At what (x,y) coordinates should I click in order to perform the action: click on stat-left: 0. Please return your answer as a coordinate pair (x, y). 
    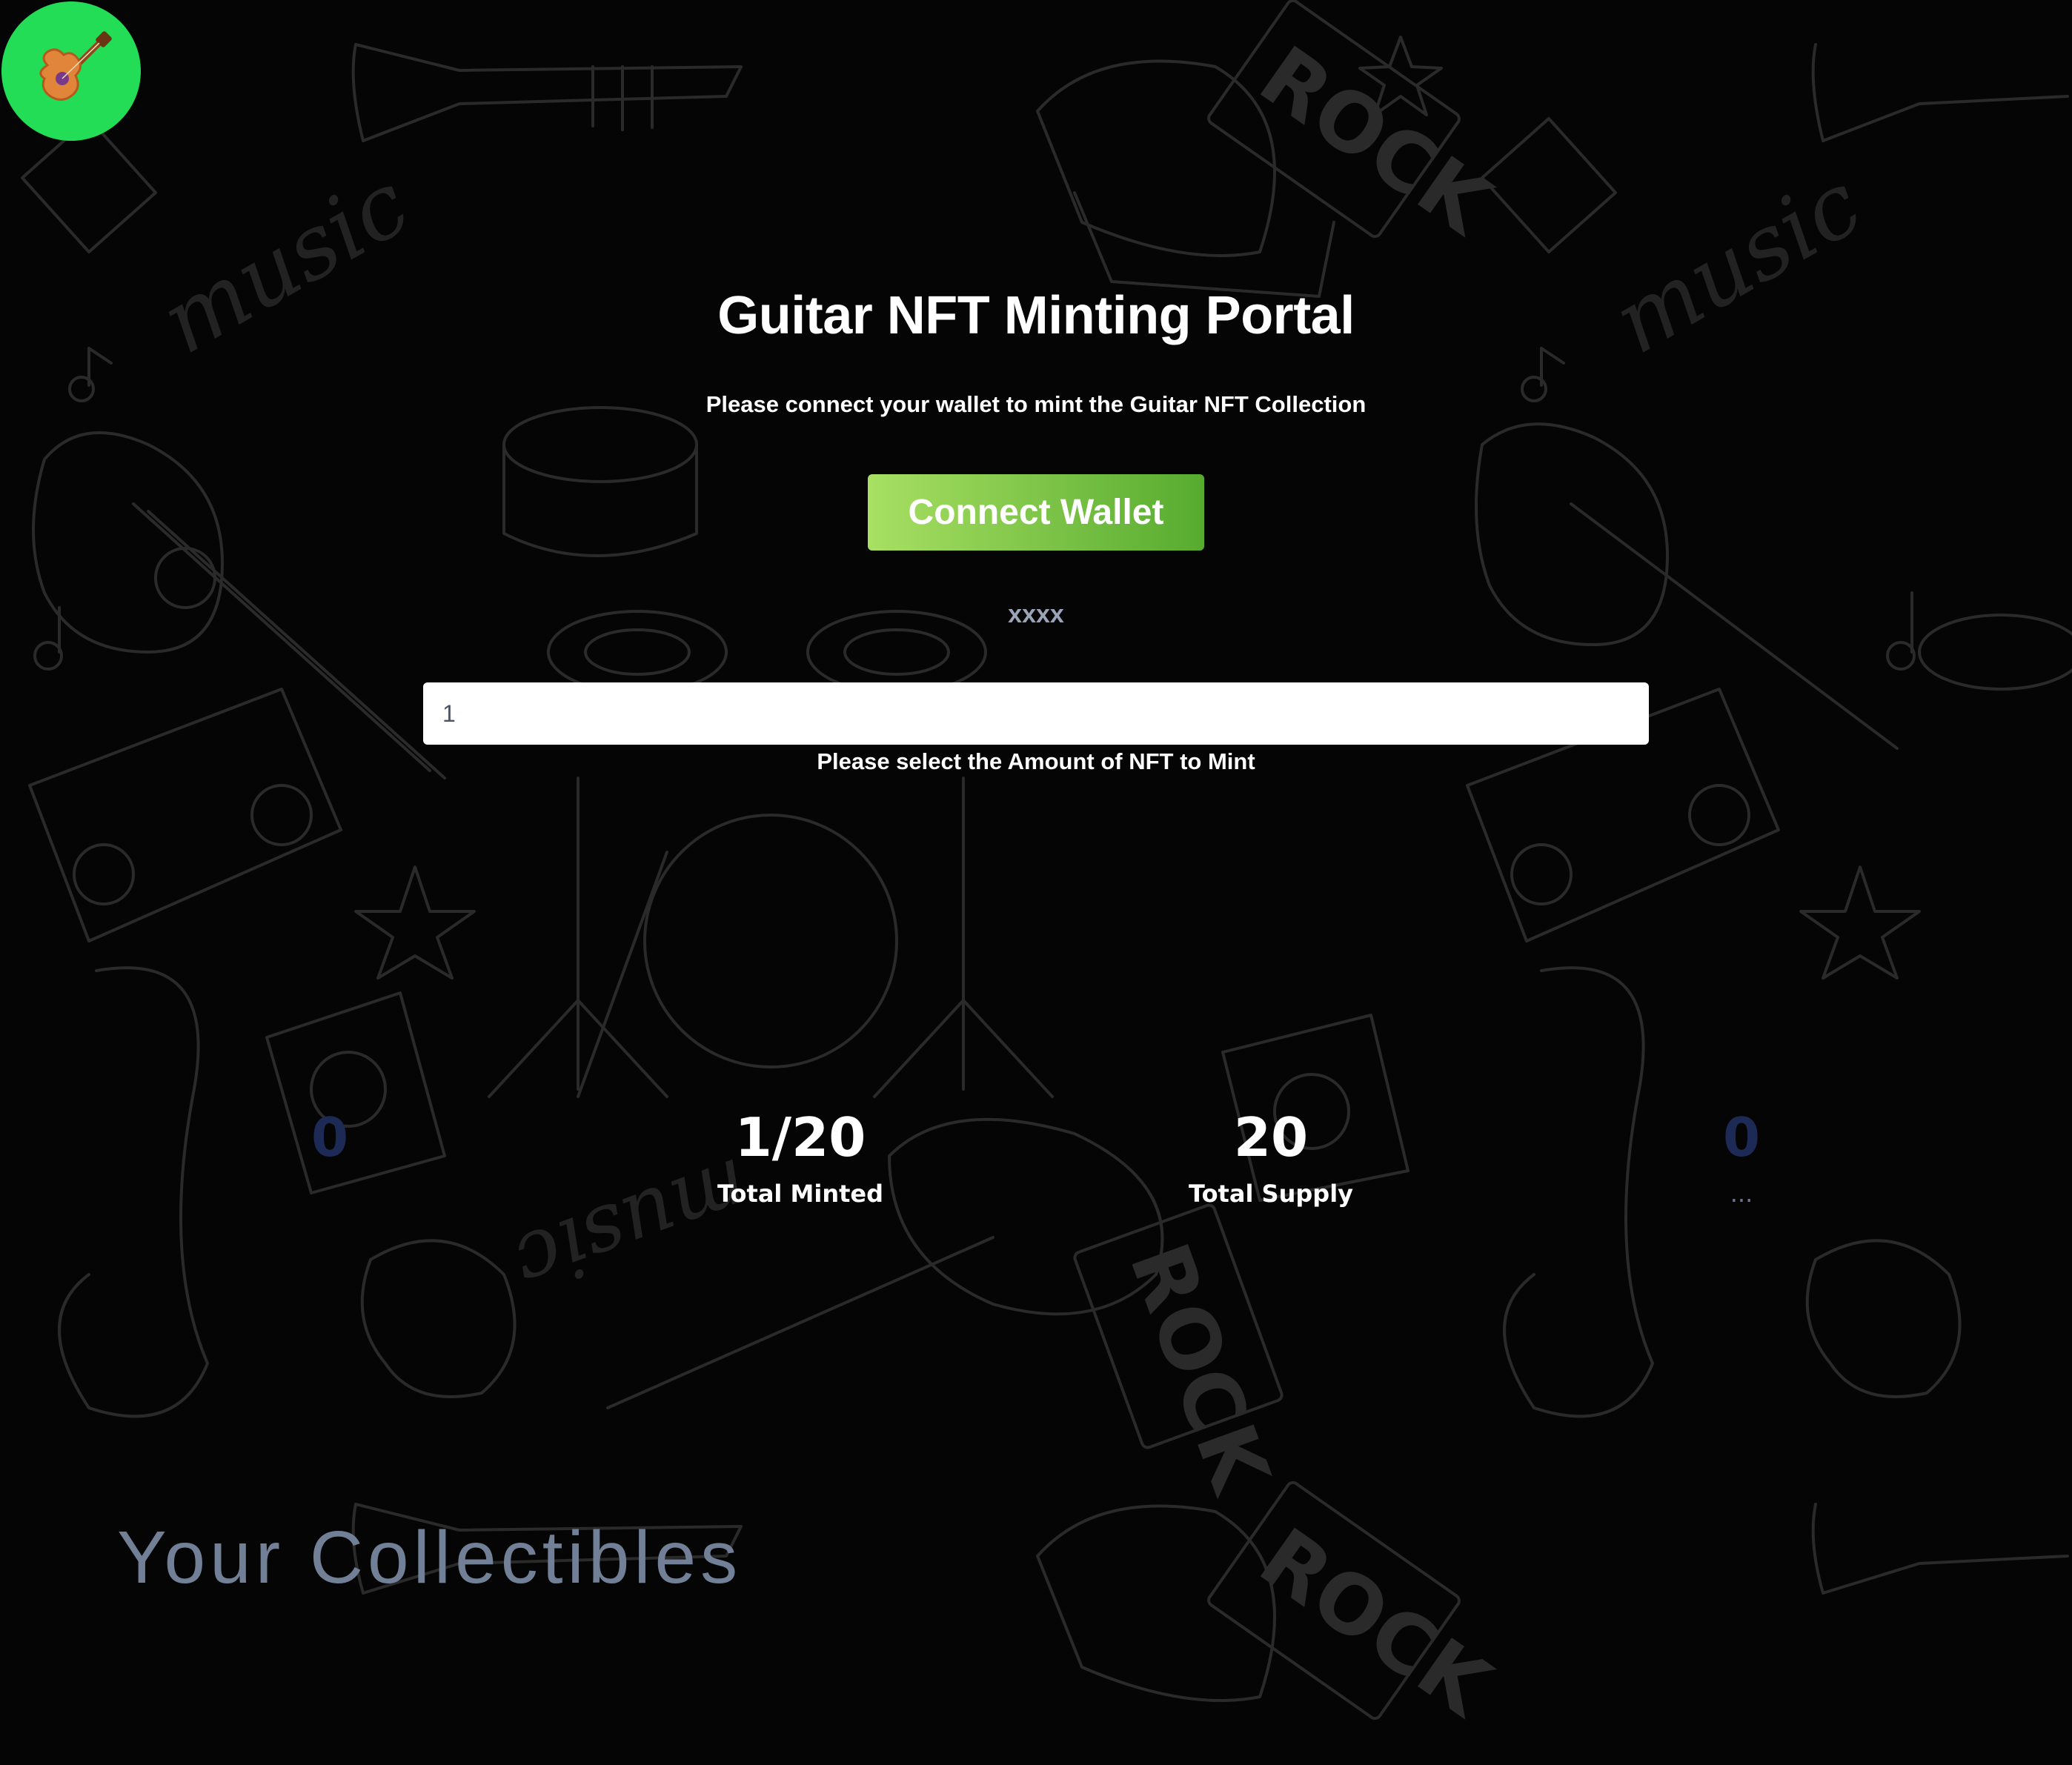
    Looking at the image, I should click on (330, 1142).